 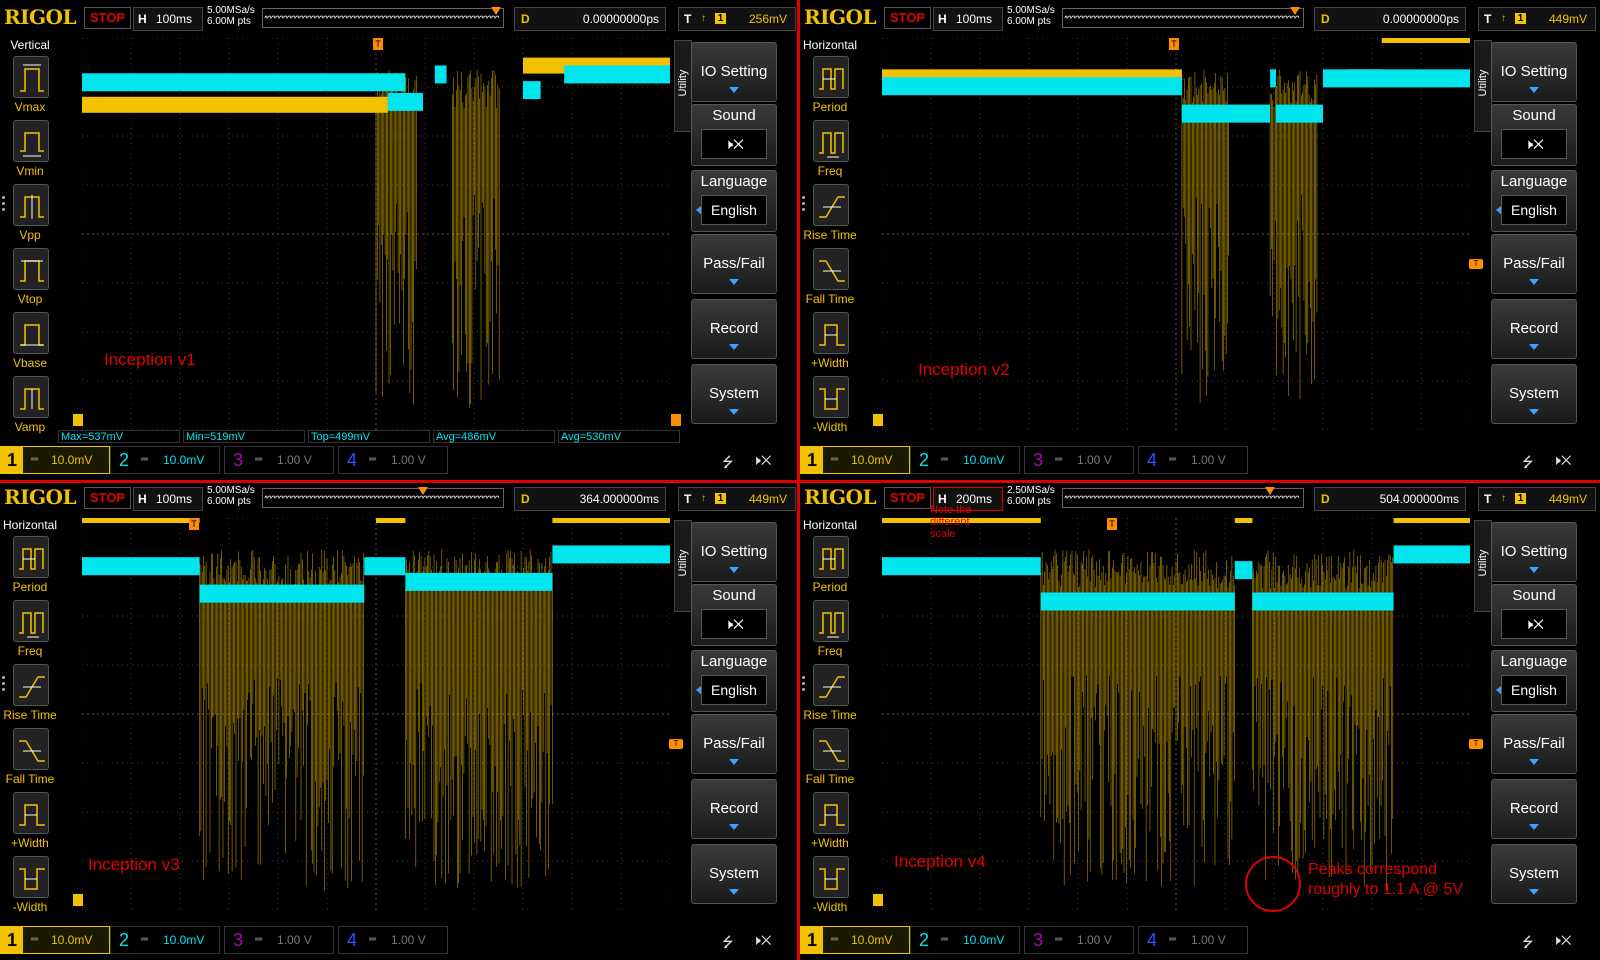 What do you see at coordinates (1488, 19) in the screenshot?
I see `trigger-key: T` at bounding box center [1488, 19].